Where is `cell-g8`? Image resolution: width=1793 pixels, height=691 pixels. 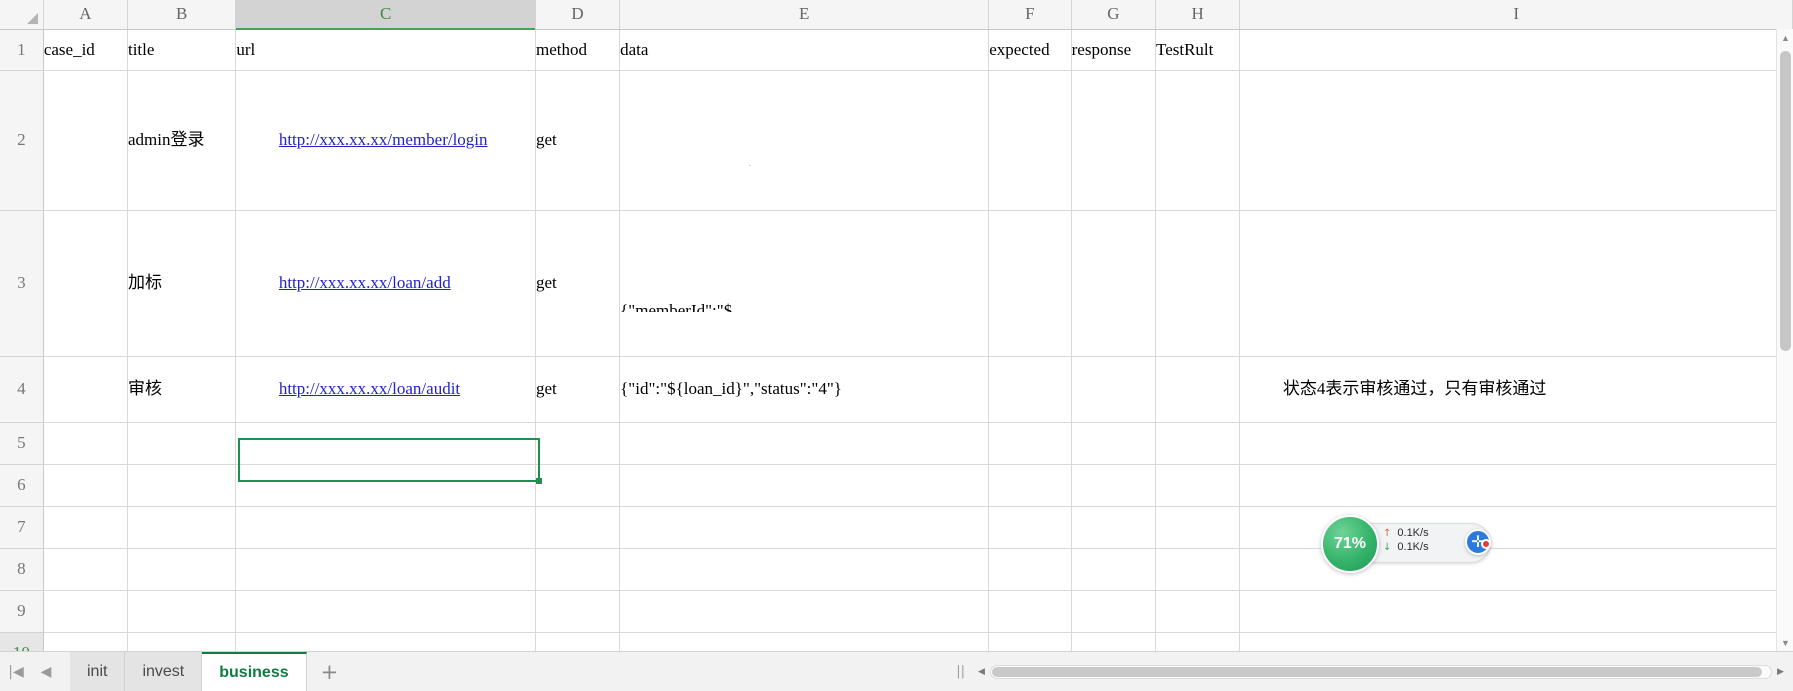
cell-g8 is located at coordinates (1114, 569).